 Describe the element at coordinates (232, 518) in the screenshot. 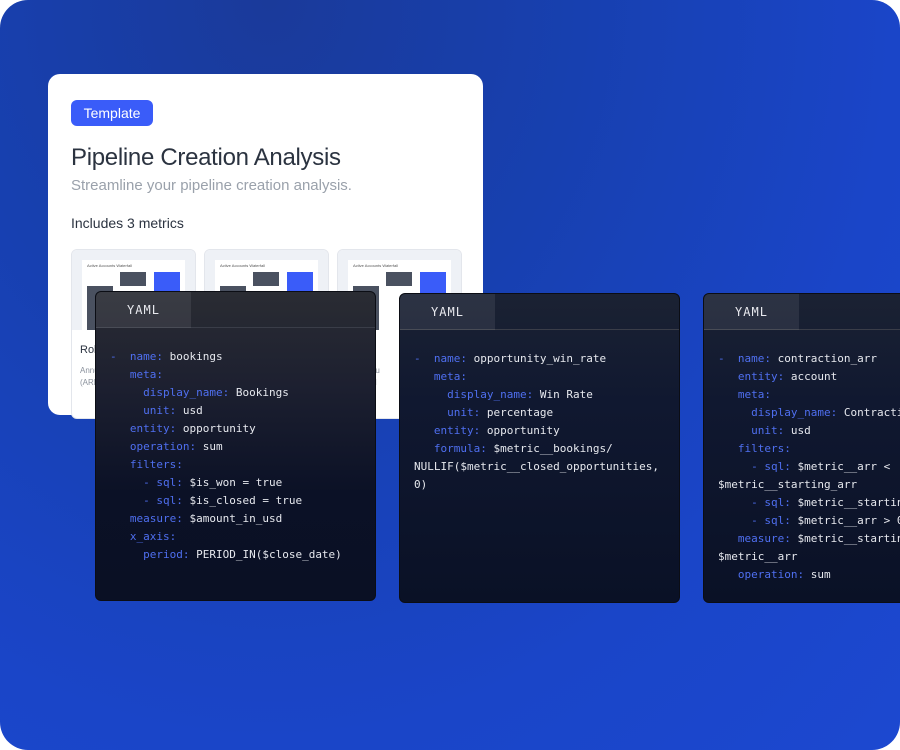

I see `yaml-value: $amount_in_usd` at that location.